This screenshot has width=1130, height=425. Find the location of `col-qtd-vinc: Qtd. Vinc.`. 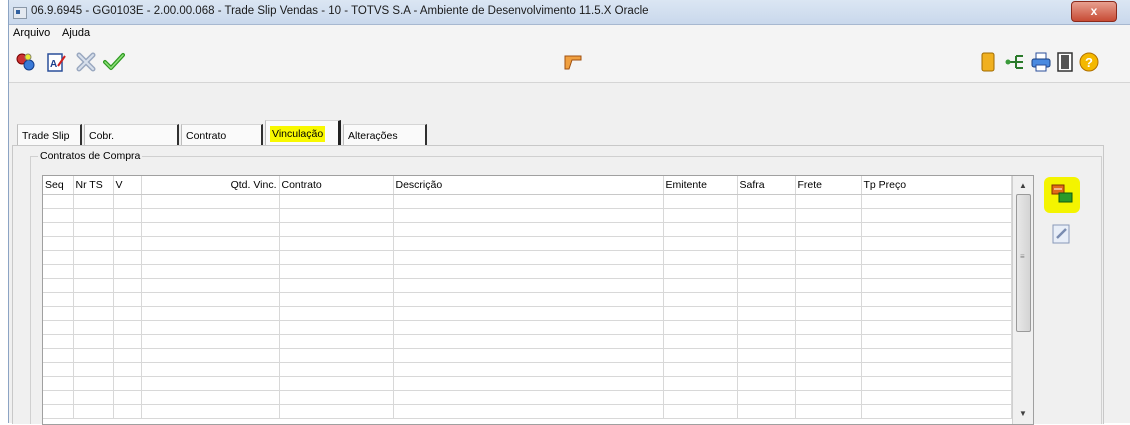

col-qtd-vinc: Qtd. Vinc. is located at coordinates (210, 185).